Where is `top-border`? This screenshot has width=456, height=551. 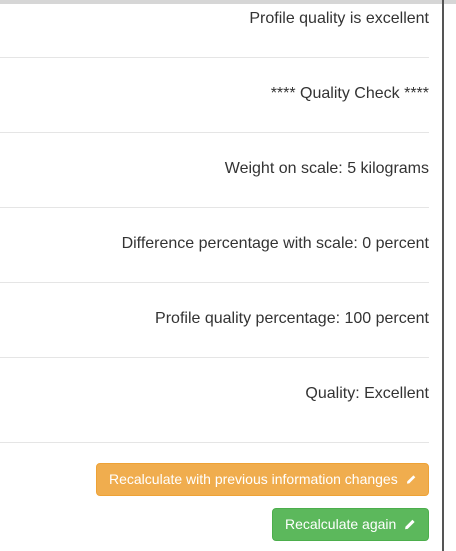 top-border is located at coordinates (228, 2).